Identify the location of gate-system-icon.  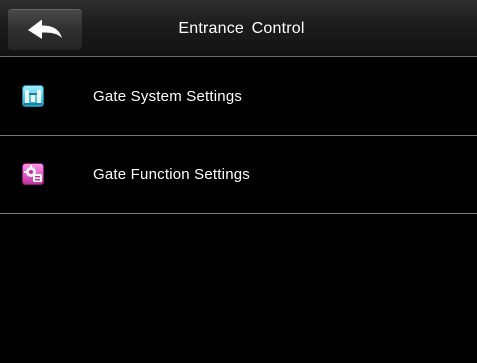
(33, 96).